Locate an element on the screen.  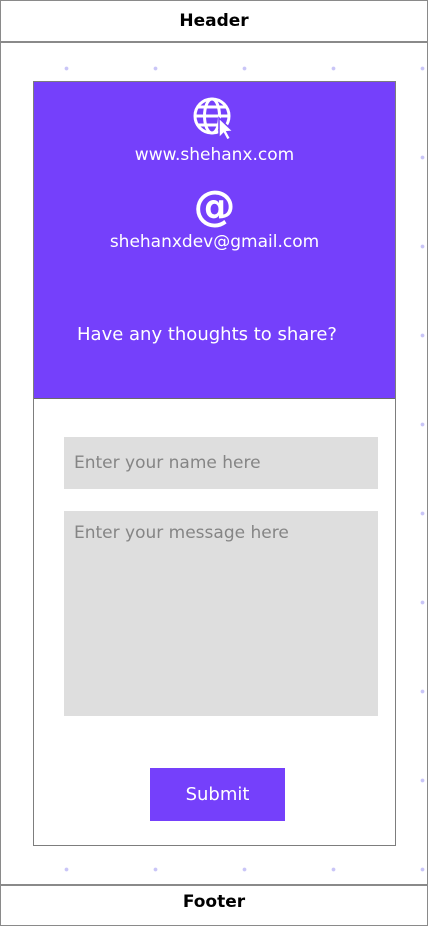
footer-title: Footer is located at coordinates (214, 902).